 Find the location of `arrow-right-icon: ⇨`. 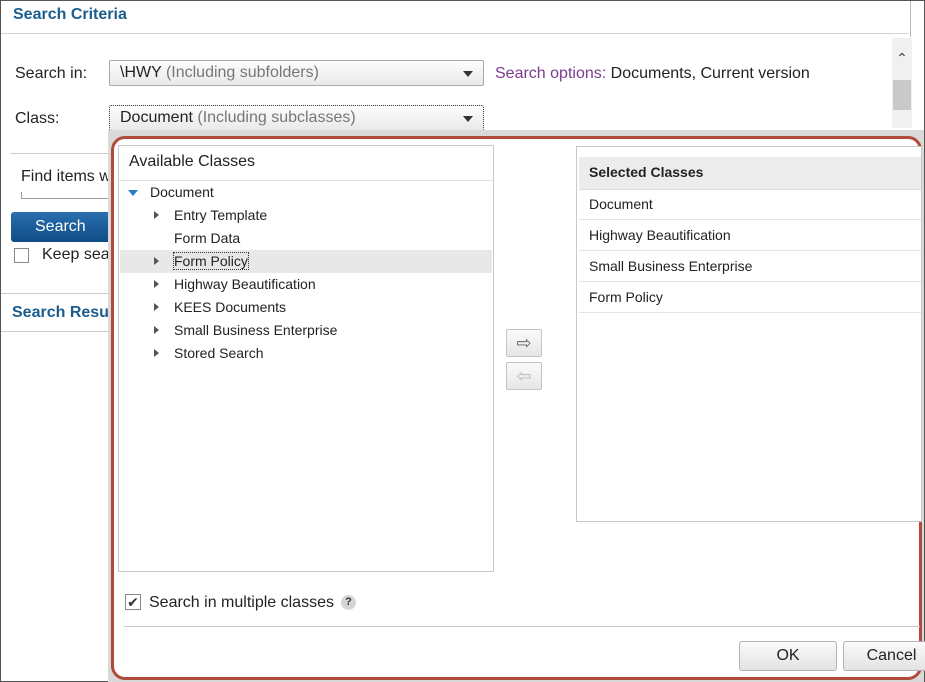

arrow-right-icon: ⇨ is located at coordinates (524, 343).